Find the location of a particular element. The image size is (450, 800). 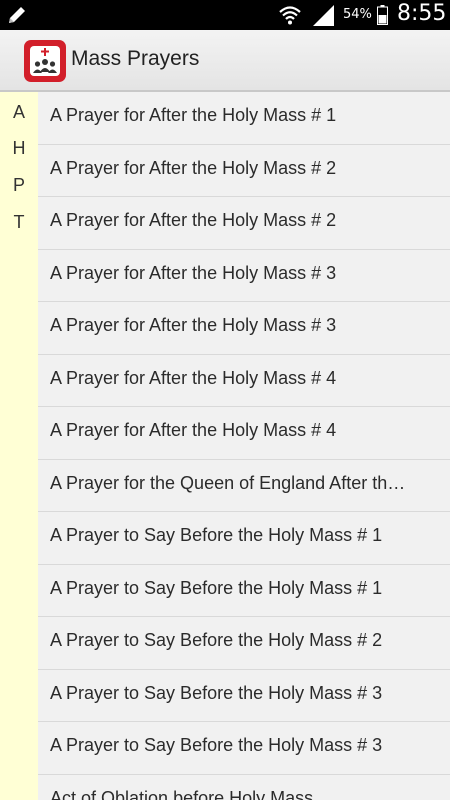

index-sidebar: A H P T is located at coordinates (19, 446).